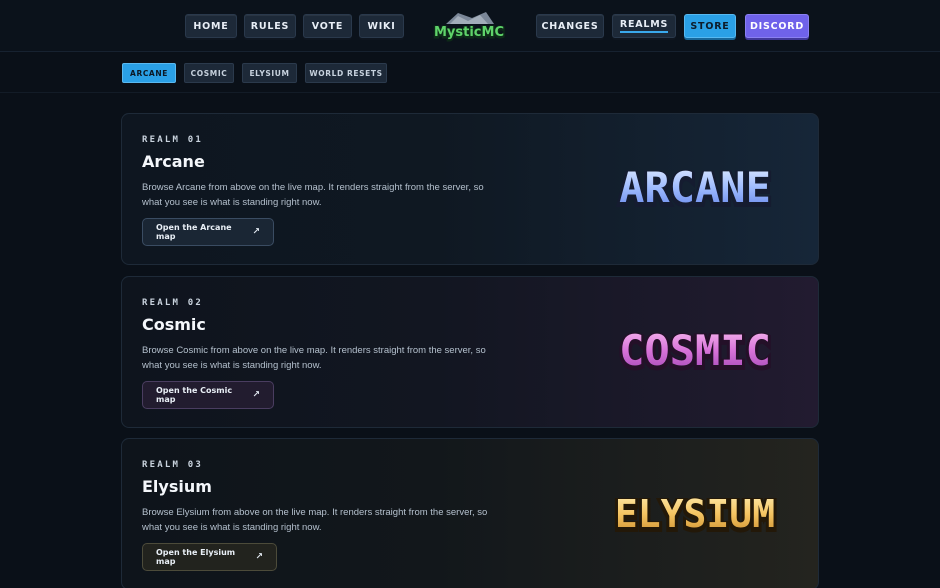 The width and height of the screenshot is (940, 588). I want to click on nav-home-button: HOME, so click(211, 26).